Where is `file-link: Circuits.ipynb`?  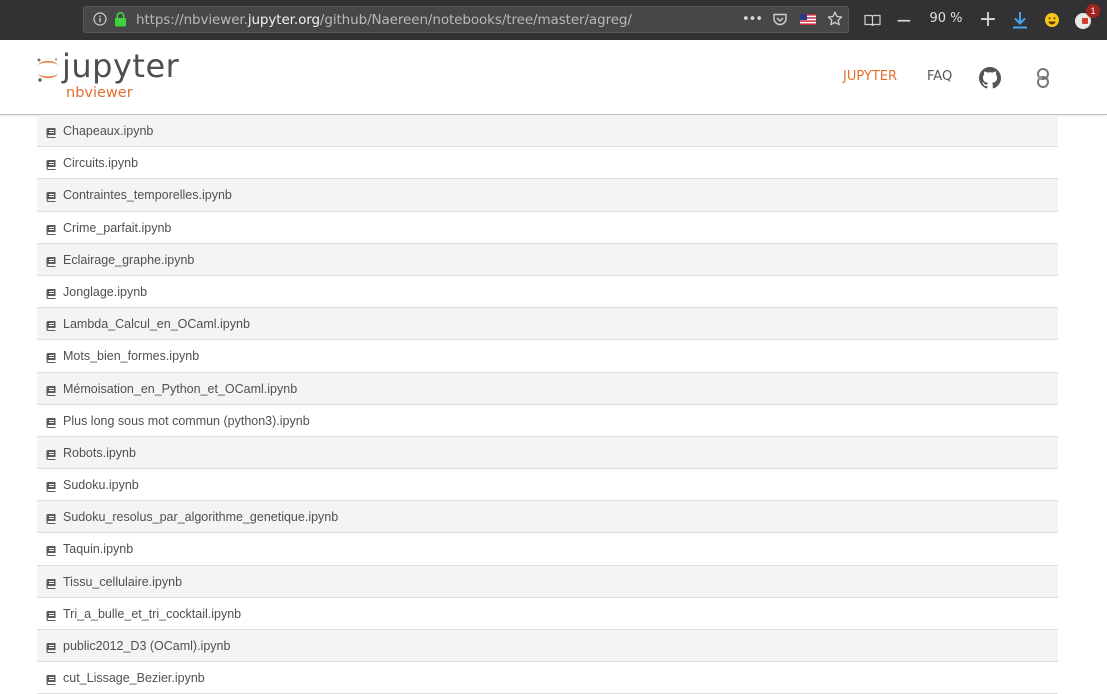 file-link: Circuits.ipynb is located at coordinates (100, 163).